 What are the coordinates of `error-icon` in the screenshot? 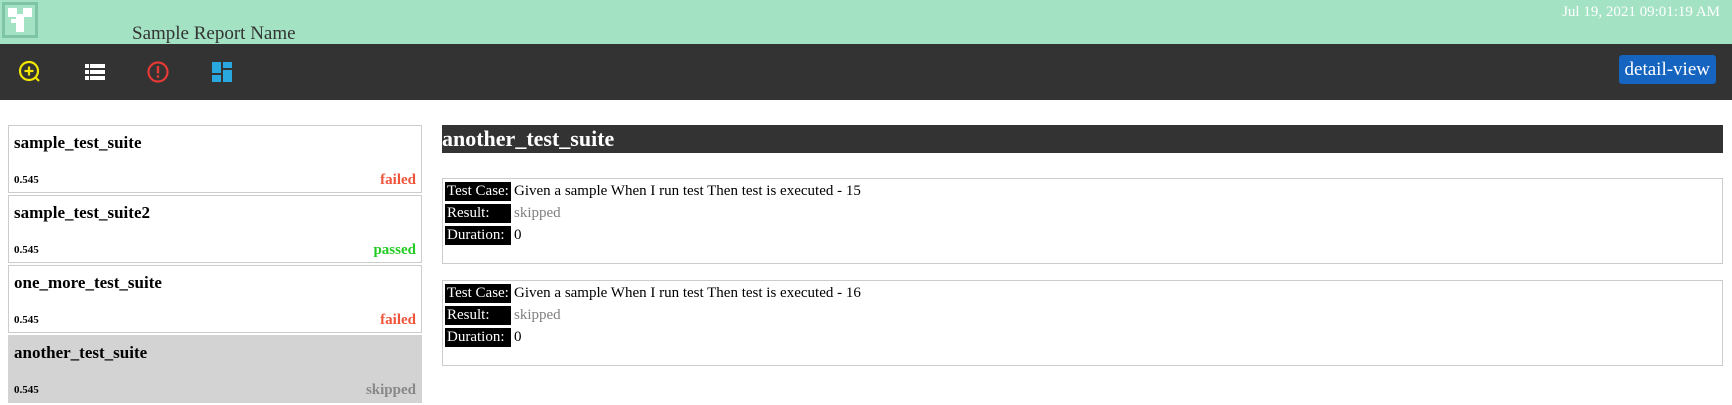 It's located at (158, 72).